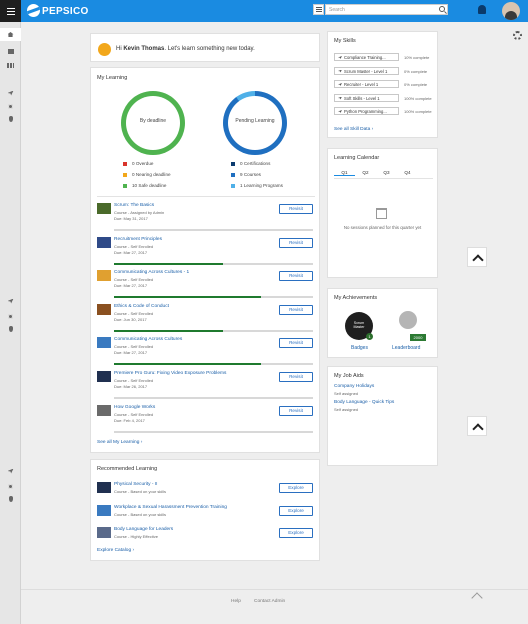 This screenshot has width=528, height=624. Describe the element at coordinates (366, 84) in the screenshot. I see `skill-item: Recruiter - Level 1` at that location.